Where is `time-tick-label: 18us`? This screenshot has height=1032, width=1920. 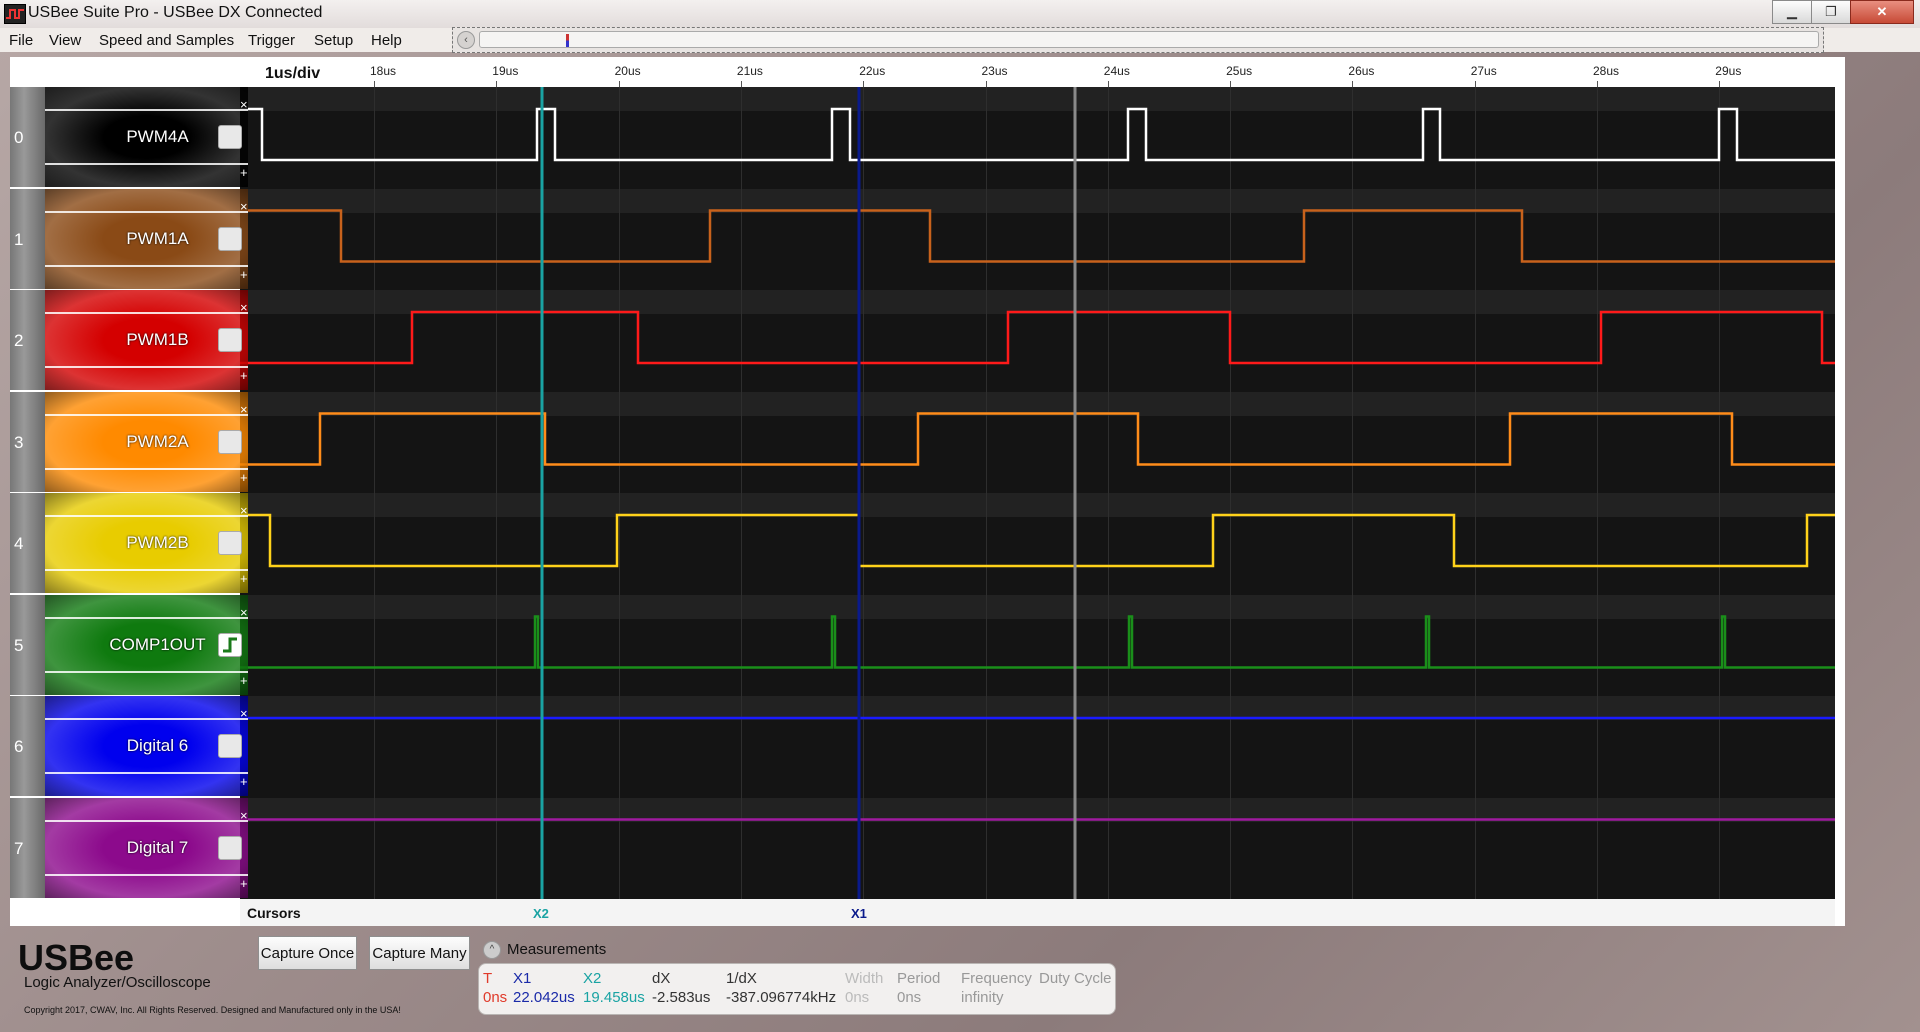
time-tick-label: 18us is located at coordinates (383, 71).